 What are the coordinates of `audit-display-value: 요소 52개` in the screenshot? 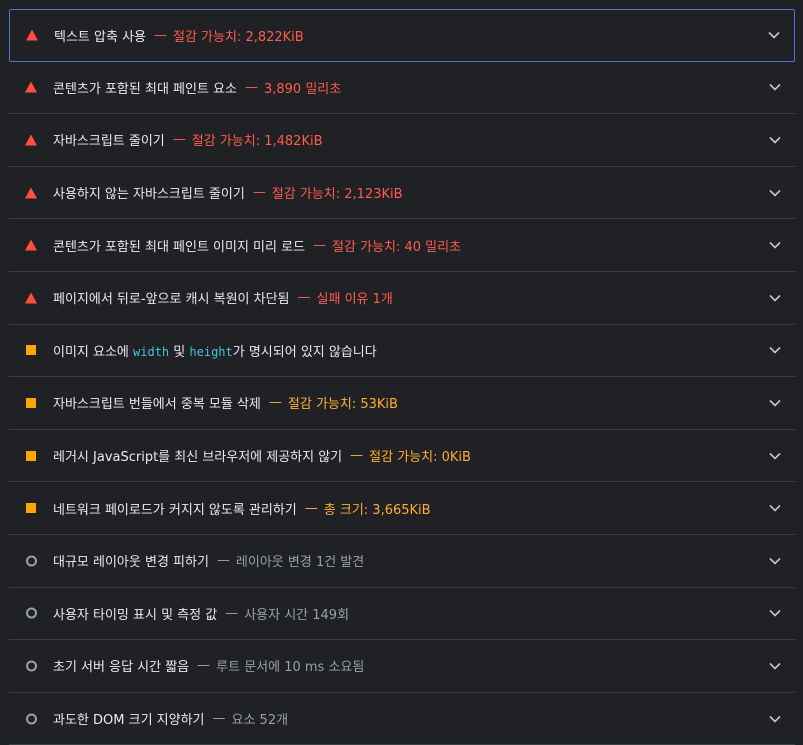 It's located at (260, 721).